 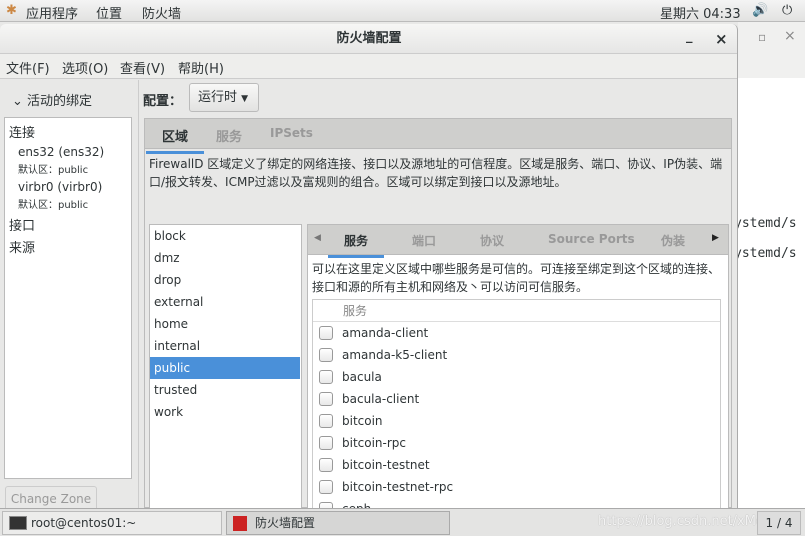 I want to click on zone-item: work, so click(x=225, y=412).